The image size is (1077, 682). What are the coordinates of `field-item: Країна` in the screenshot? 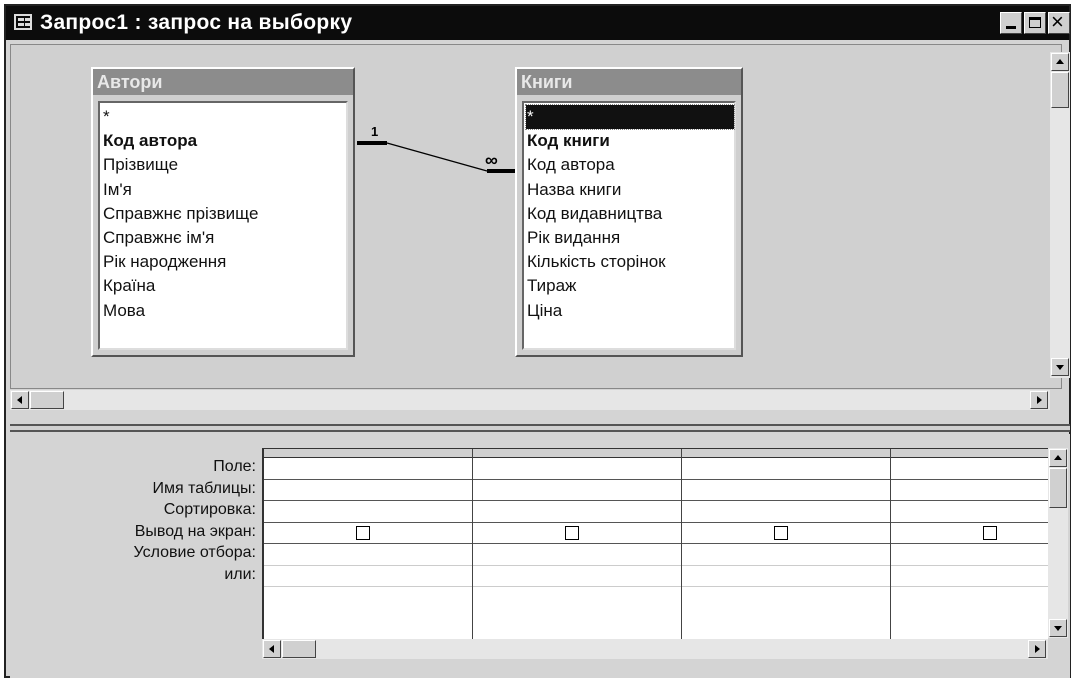 It's located at (224, 286).